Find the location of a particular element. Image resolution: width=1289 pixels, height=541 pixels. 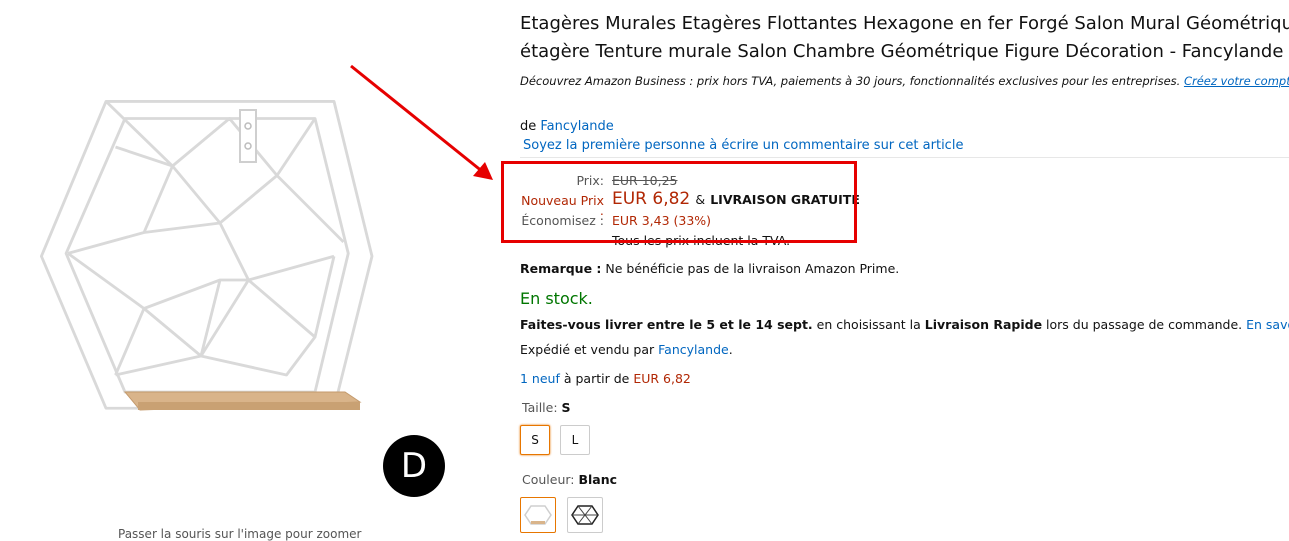

brand-link: Fancylande is located at coordinates (576, 126).